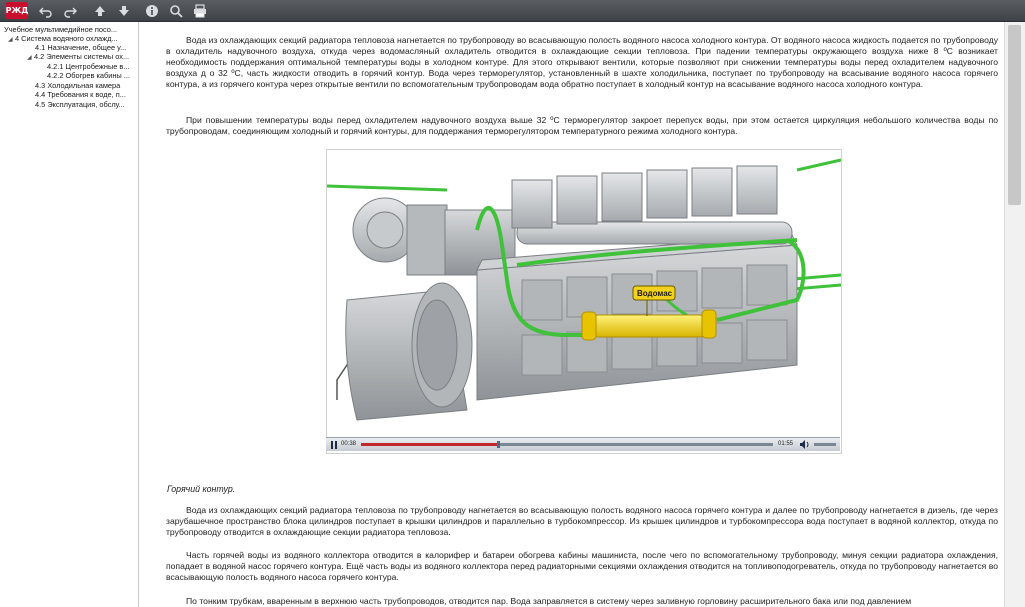 Image resolution: width=1025 pixels, height=607 pixels. Describe the element at coordinates (429, 444) in the screenshot. I see `seek-bar-progress` at that location.